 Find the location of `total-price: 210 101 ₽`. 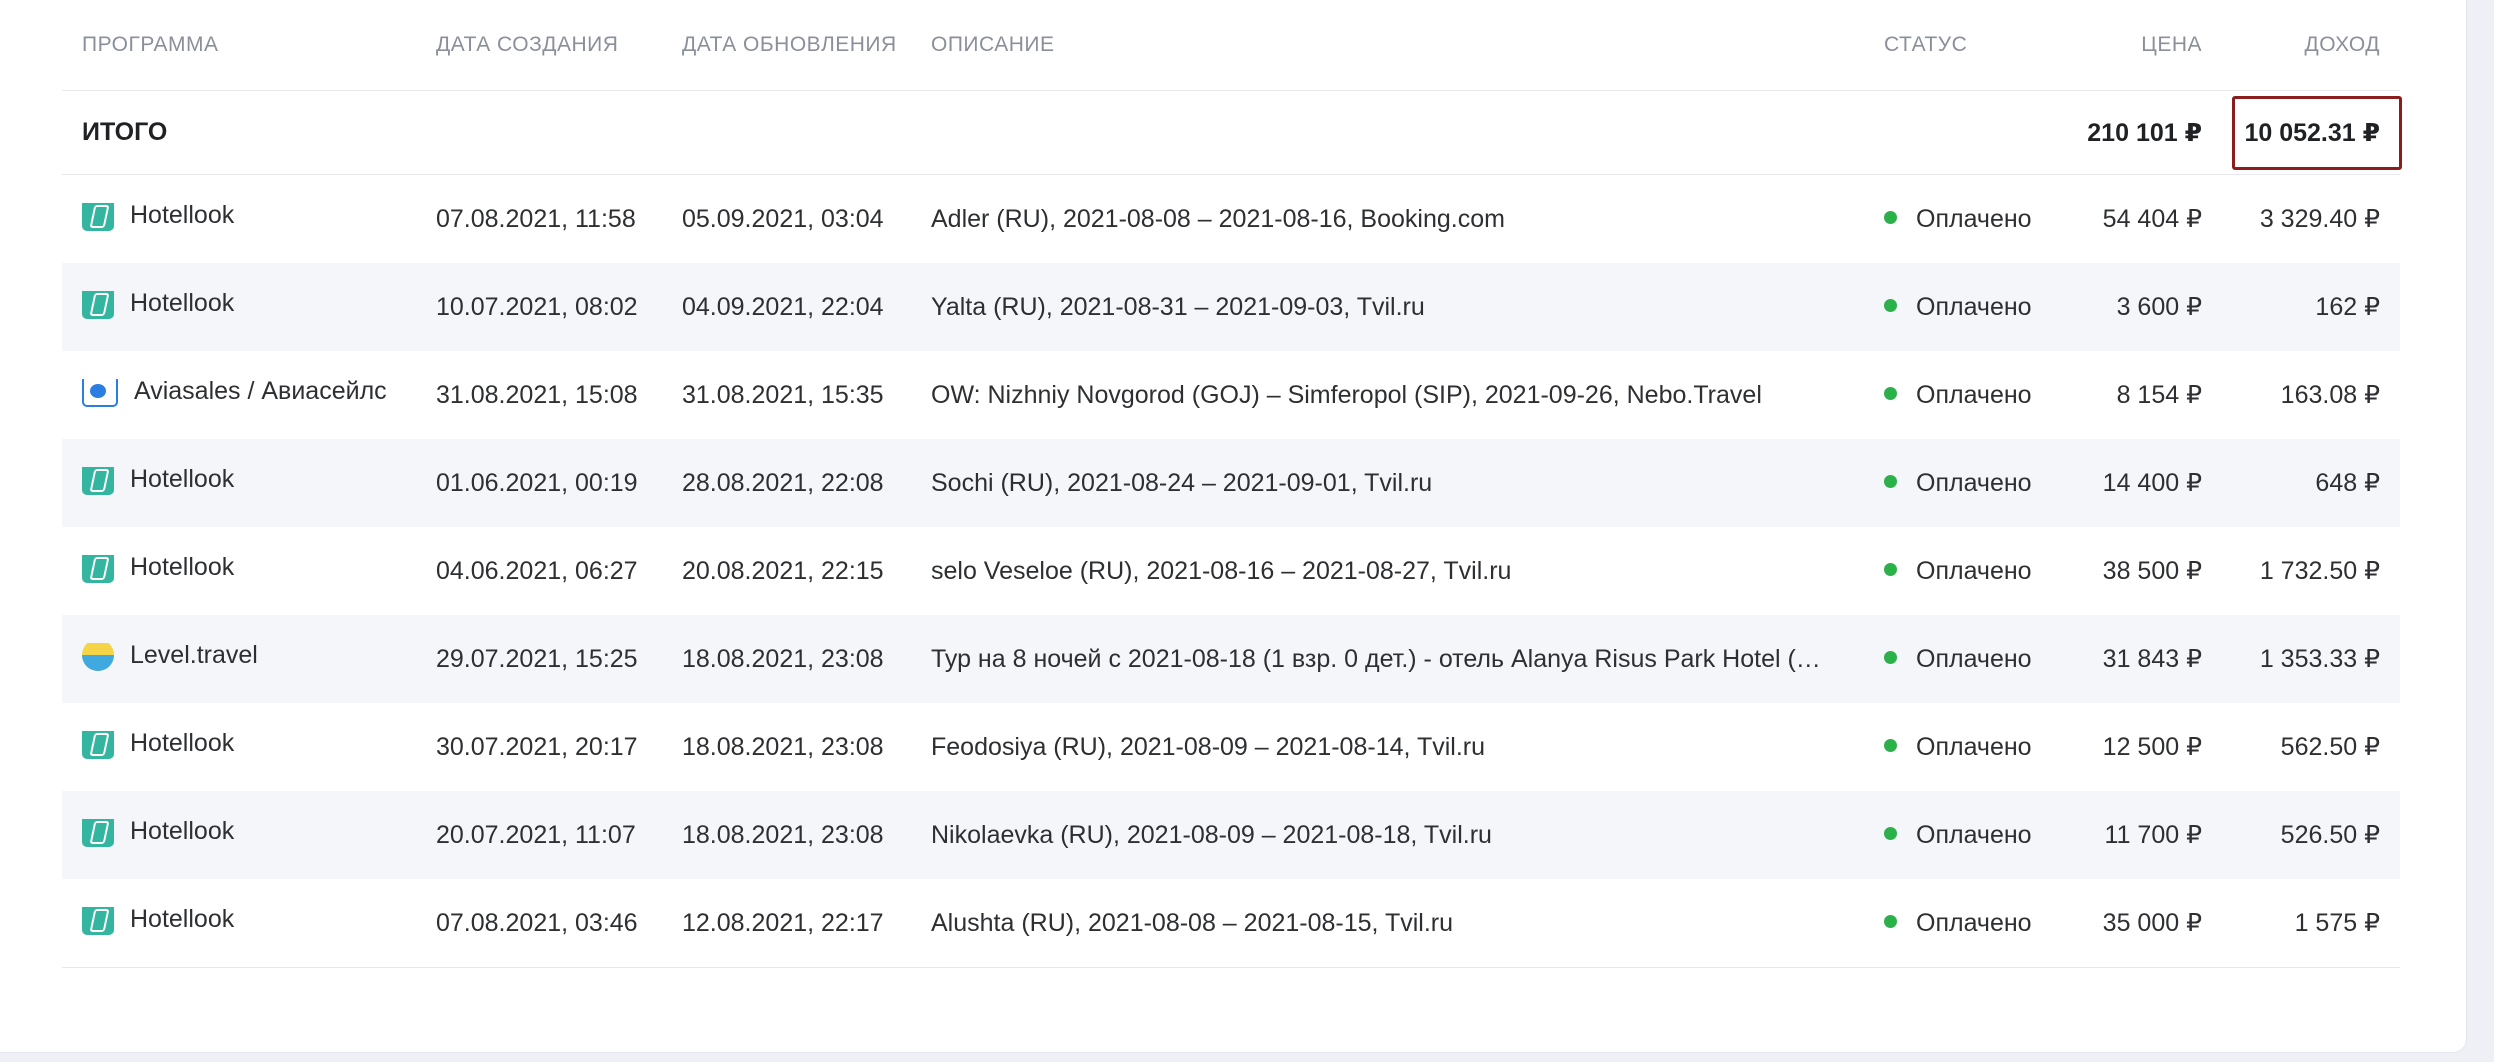

total-price: 210 101 ₽ is located at coordinates (2144, 132).